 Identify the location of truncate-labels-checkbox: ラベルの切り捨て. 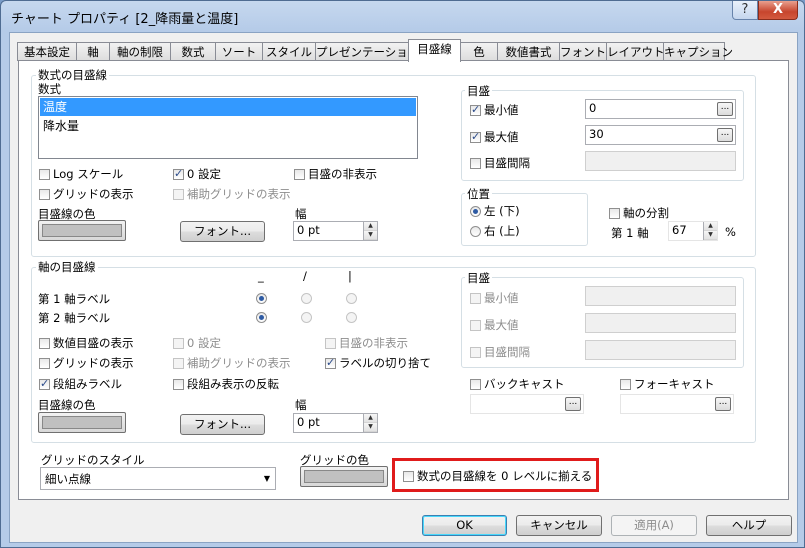
(378, 363).